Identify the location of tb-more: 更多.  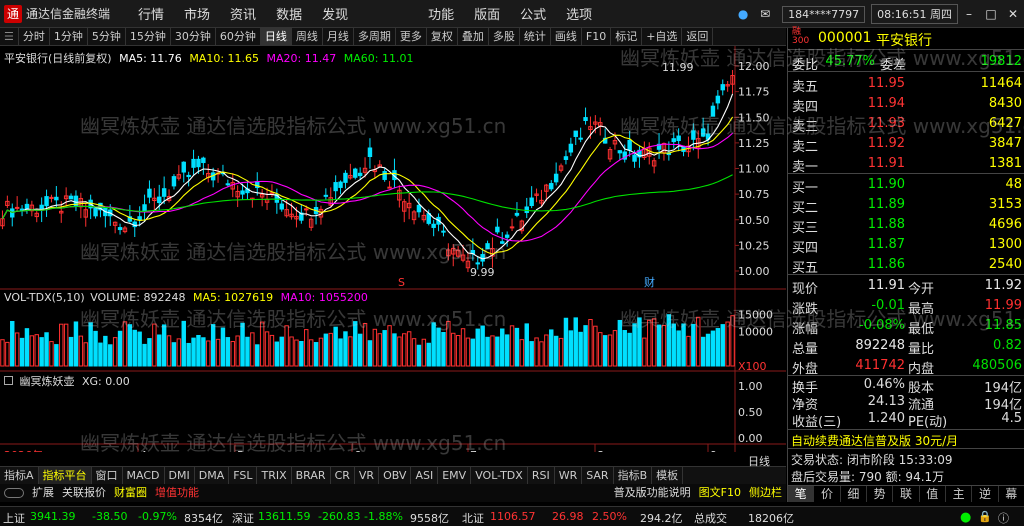
(411, 36).